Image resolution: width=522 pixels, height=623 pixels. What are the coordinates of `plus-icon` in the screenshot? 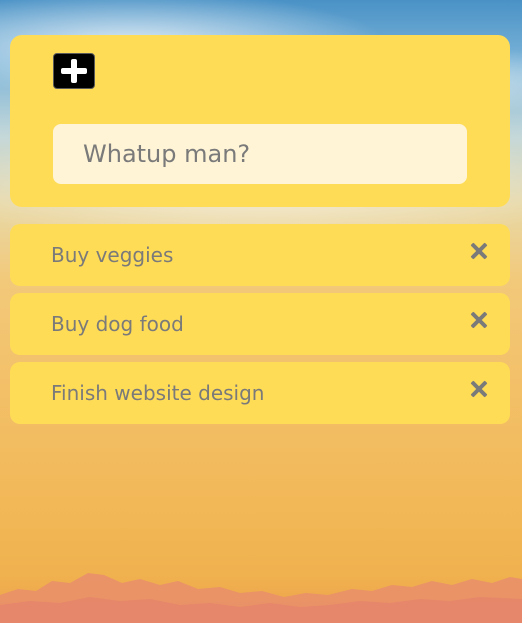 It's located at (74, 71).